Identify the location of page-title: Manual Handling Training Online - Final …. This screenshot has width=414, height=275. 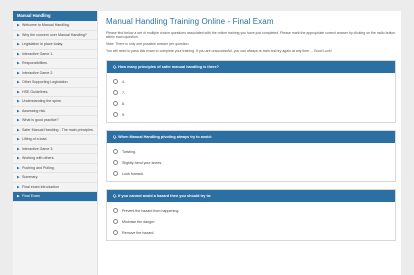
(190, 21).